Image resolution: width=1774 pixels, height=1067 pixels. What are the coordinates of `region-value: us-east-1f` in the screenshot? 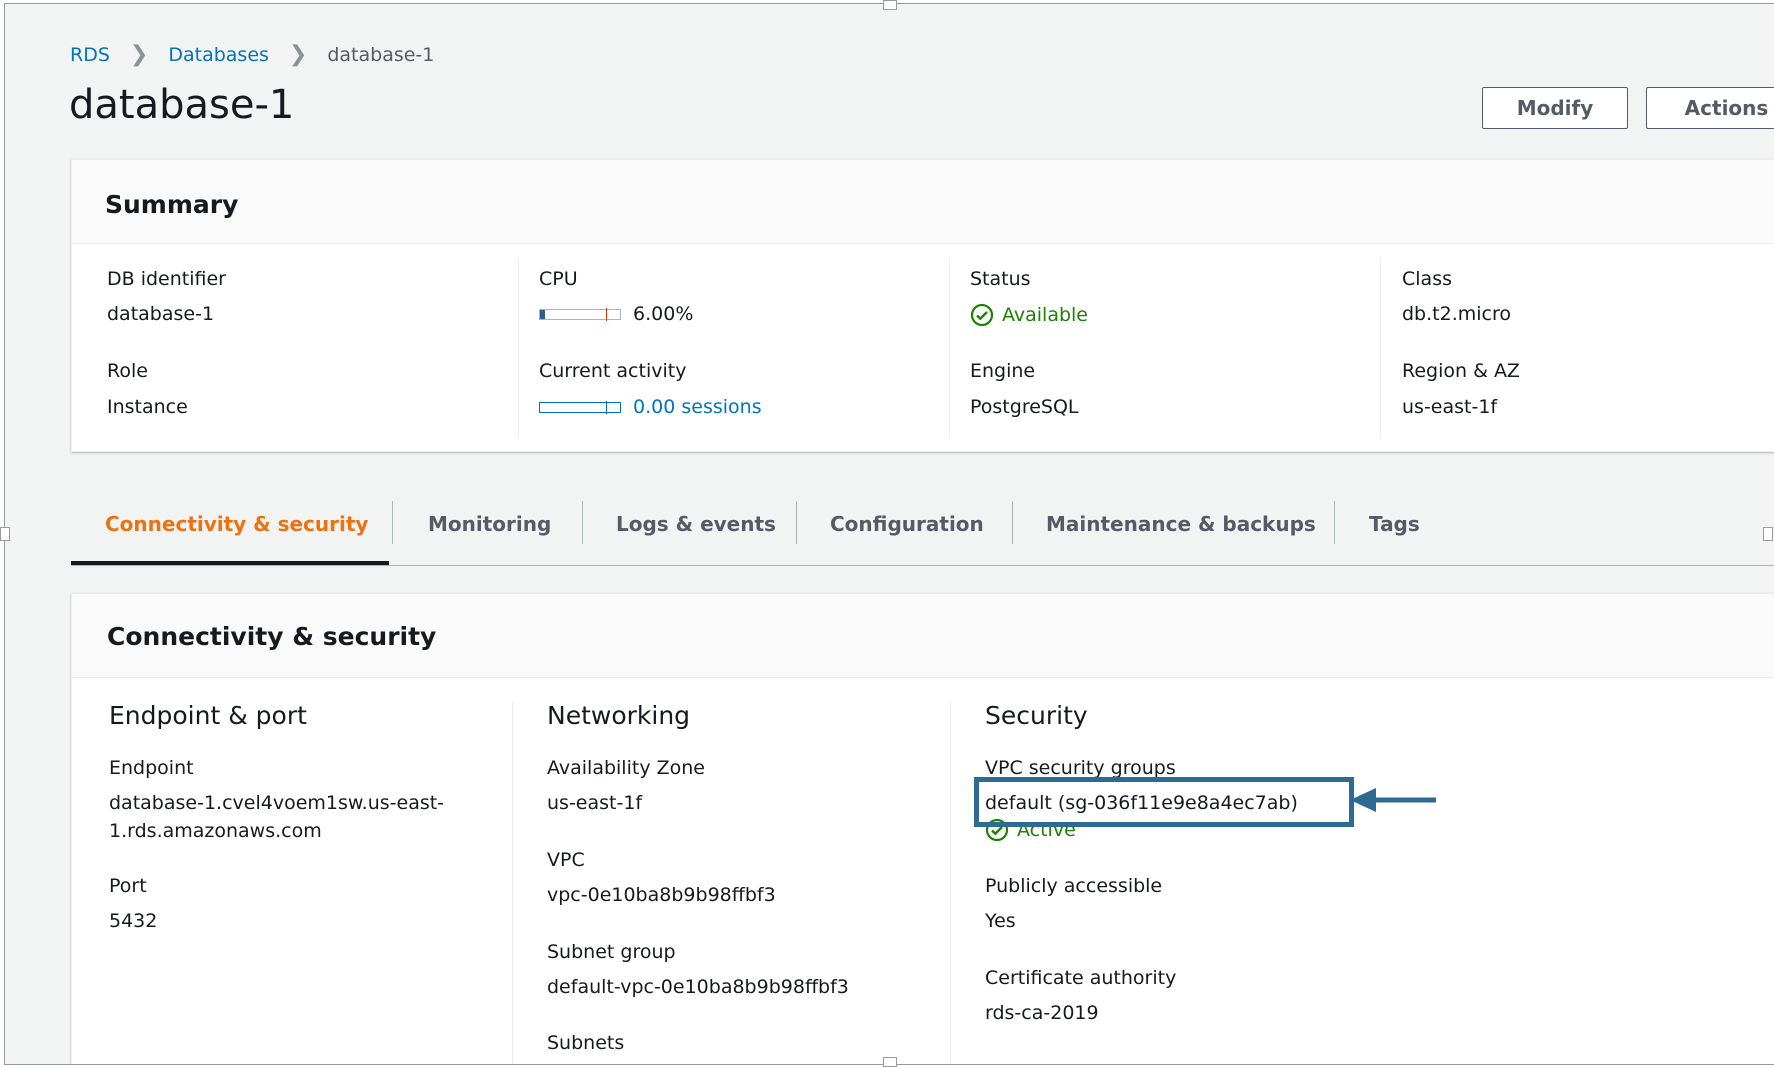 It's located at (1450, 407).